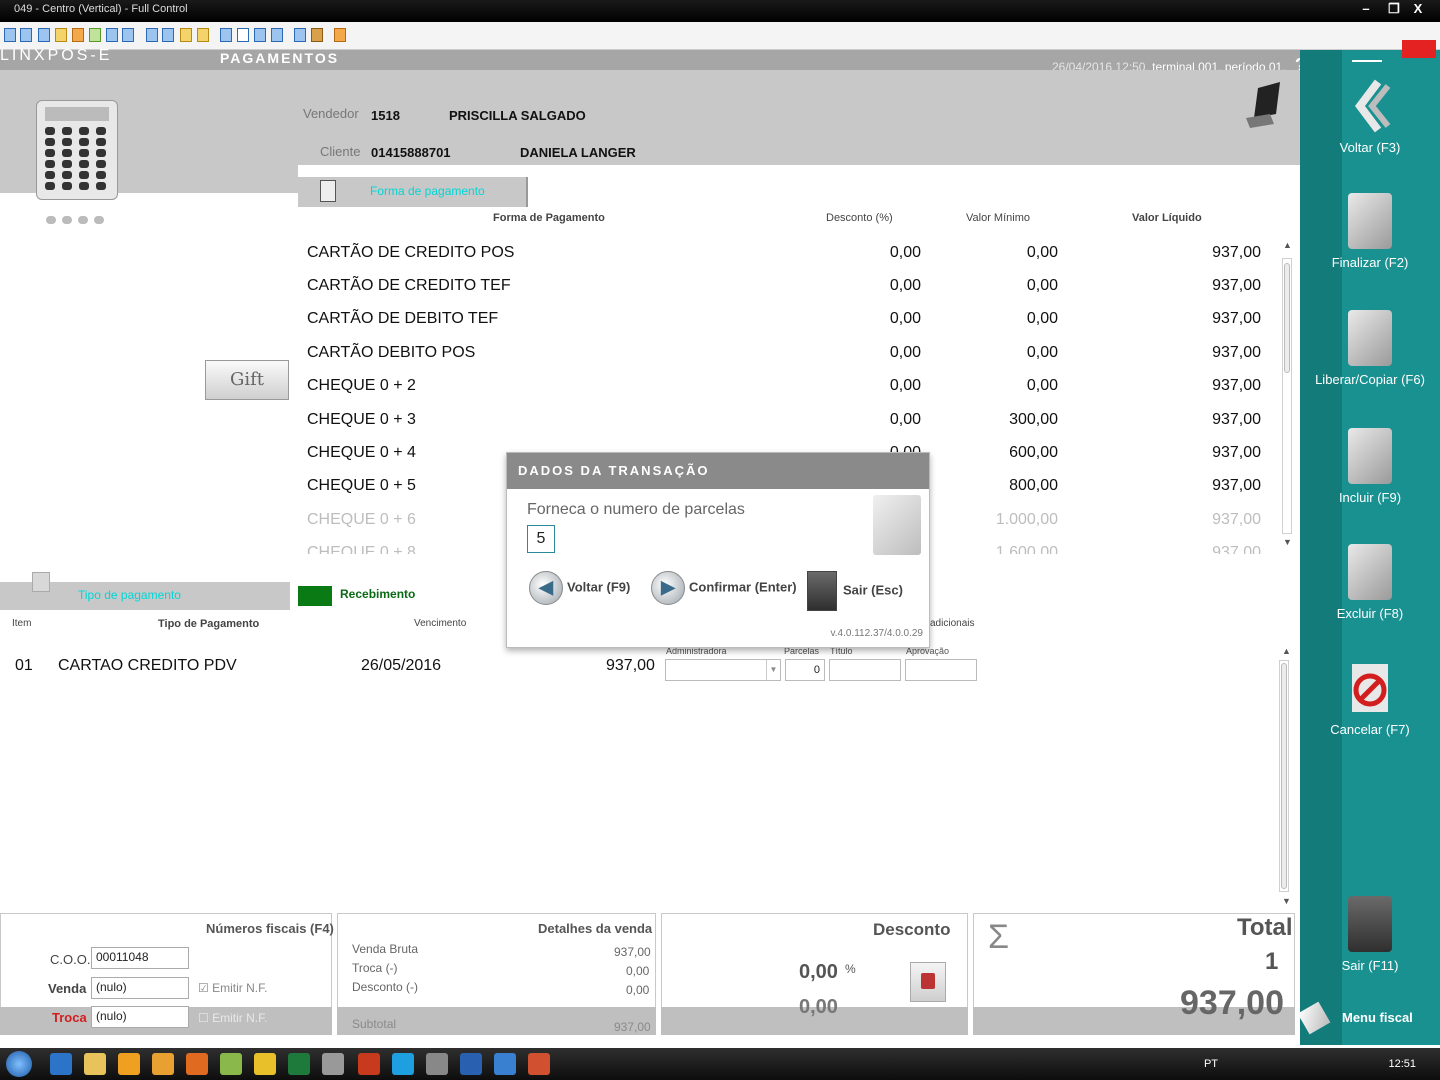  What do you see at coordinates (24, 665) in the screenshot?
I see `row-item: 01` at bounding box center [24, 665].